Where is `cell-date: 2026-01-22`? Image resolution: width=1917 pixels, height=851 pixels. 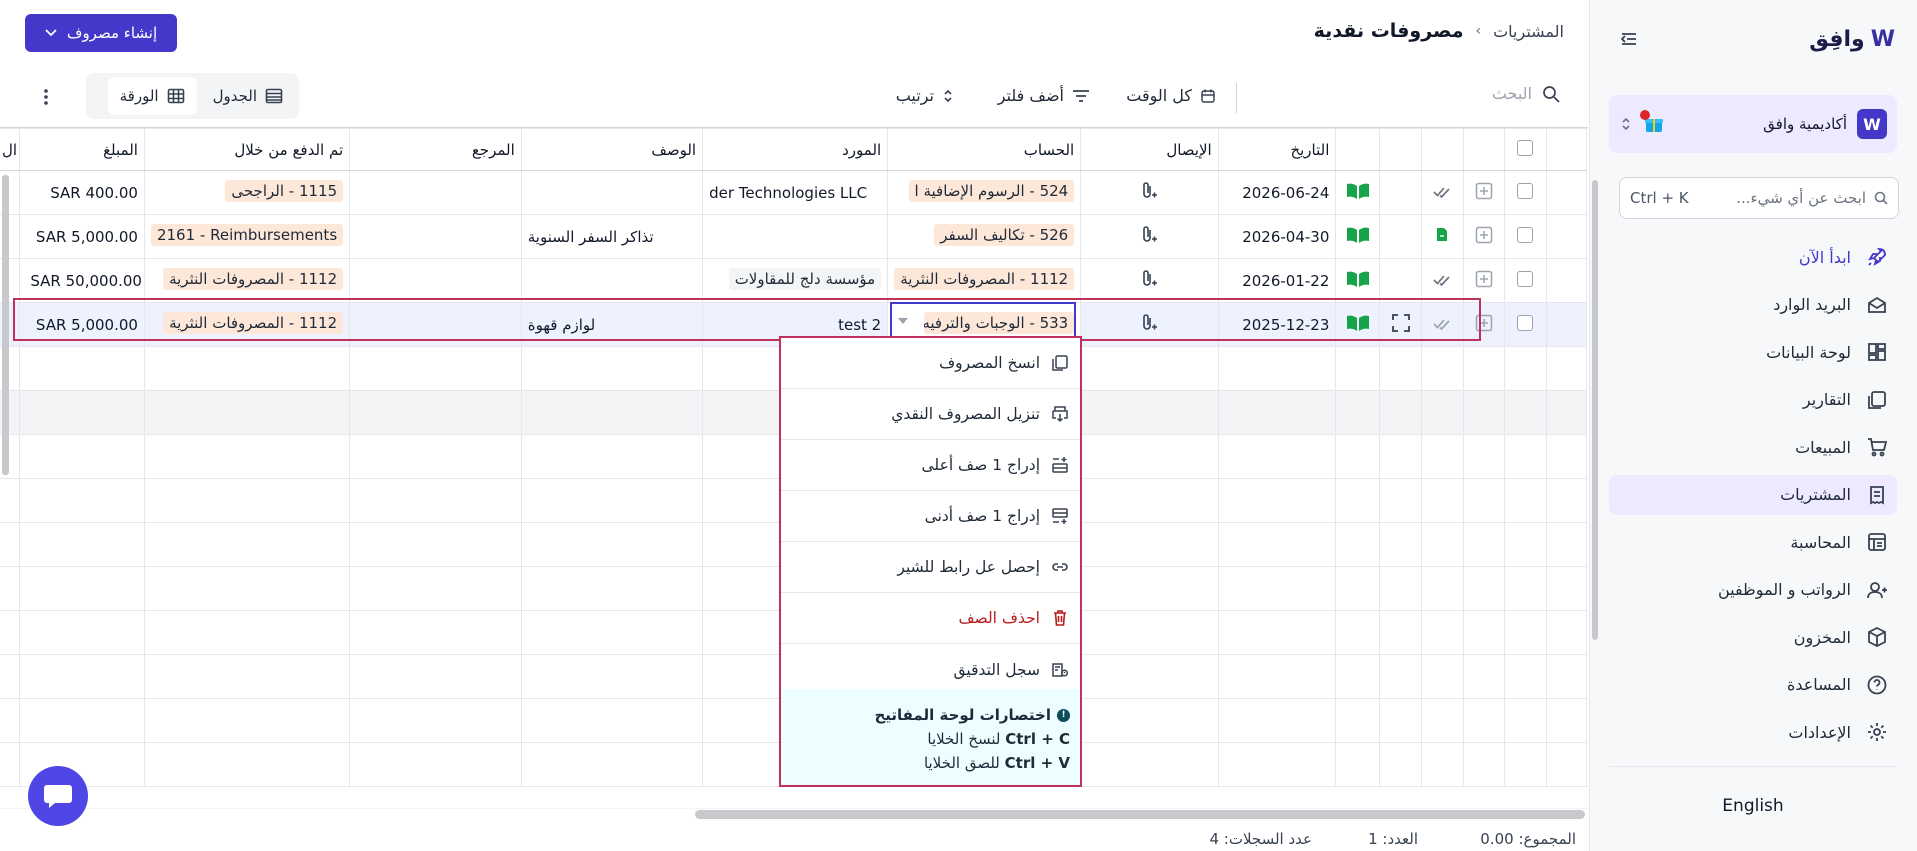
cell-date: 2026-01-22 is located at coordinates (1277, 280).